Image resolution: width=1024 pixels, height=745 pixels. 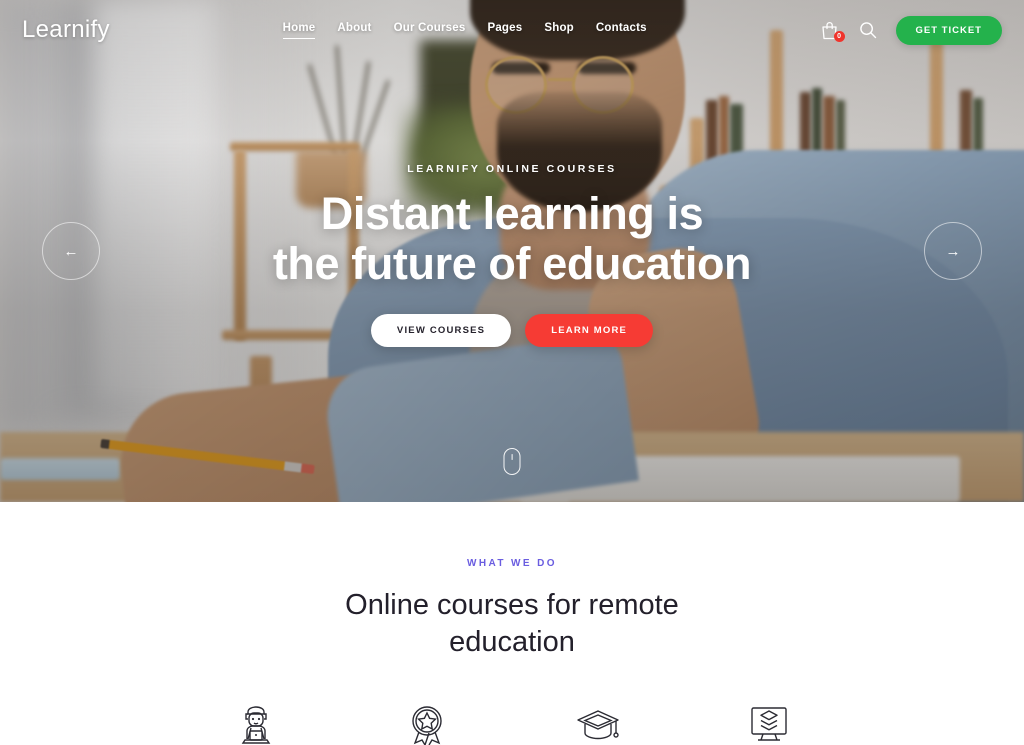 I want to click on monitor-layers-icon, so click(x=769, y=720).